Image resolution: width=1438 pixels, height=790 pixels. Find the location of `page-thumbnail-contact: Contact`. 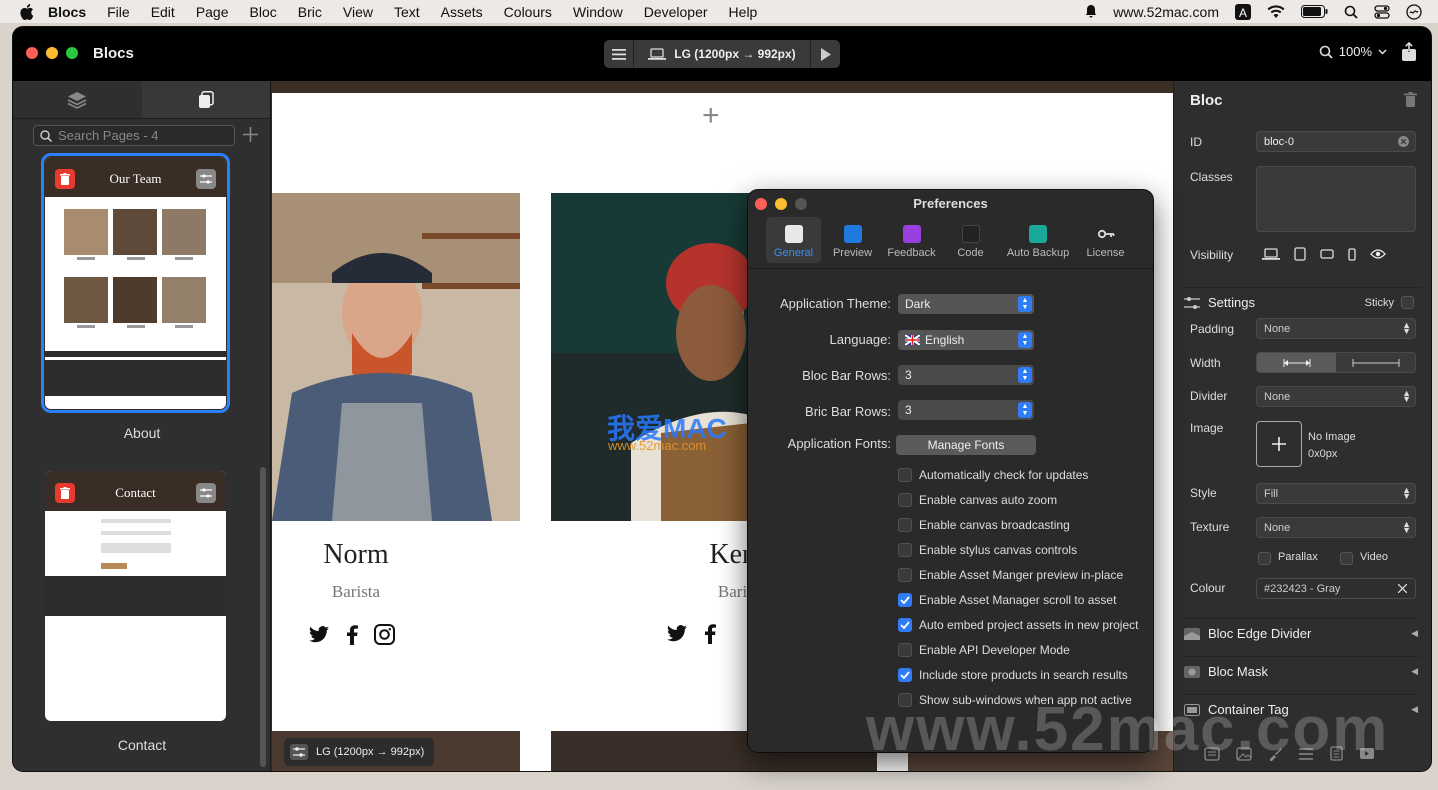

page-thumbnail-contact: Contact is located at coordinates (135, 596).